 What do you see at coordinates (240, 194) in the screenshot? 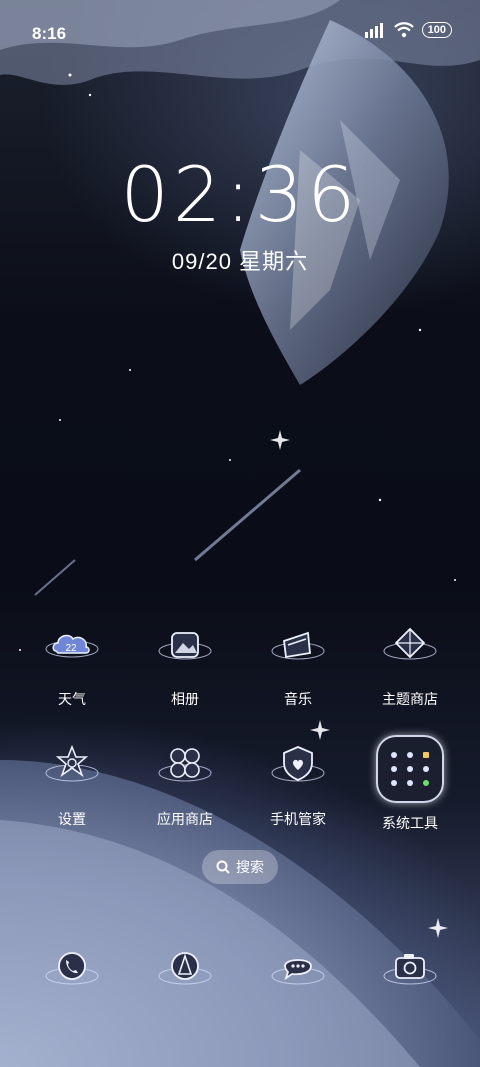
I see `clock-time: 02:36` at bounding box center [240, 194].